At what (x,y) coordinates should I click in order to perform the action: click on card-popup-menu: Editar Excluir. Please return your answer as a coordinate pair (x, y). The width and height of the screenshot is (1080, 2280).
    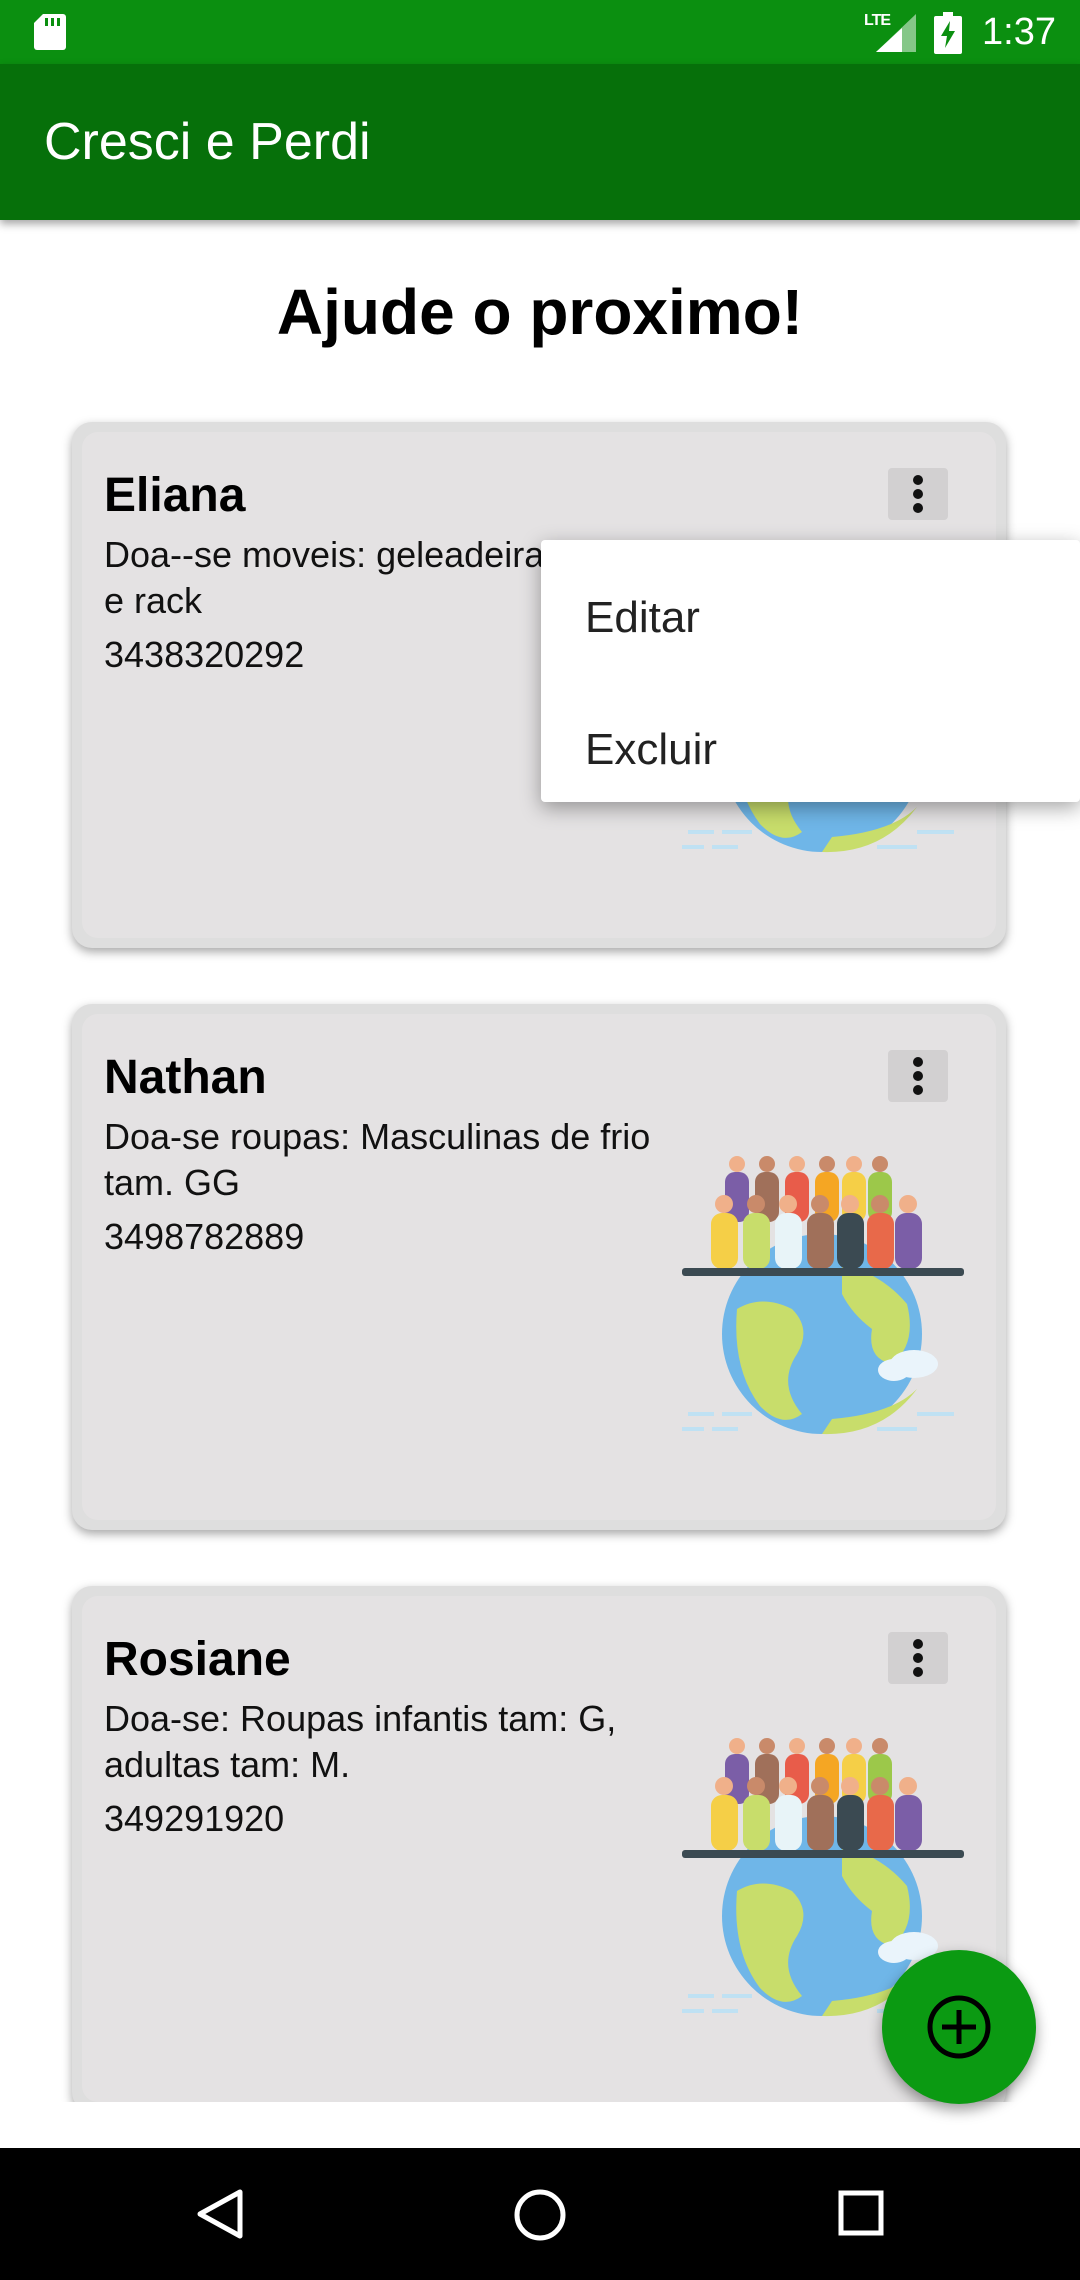
    Looking at the image, I should click on (810, 671).